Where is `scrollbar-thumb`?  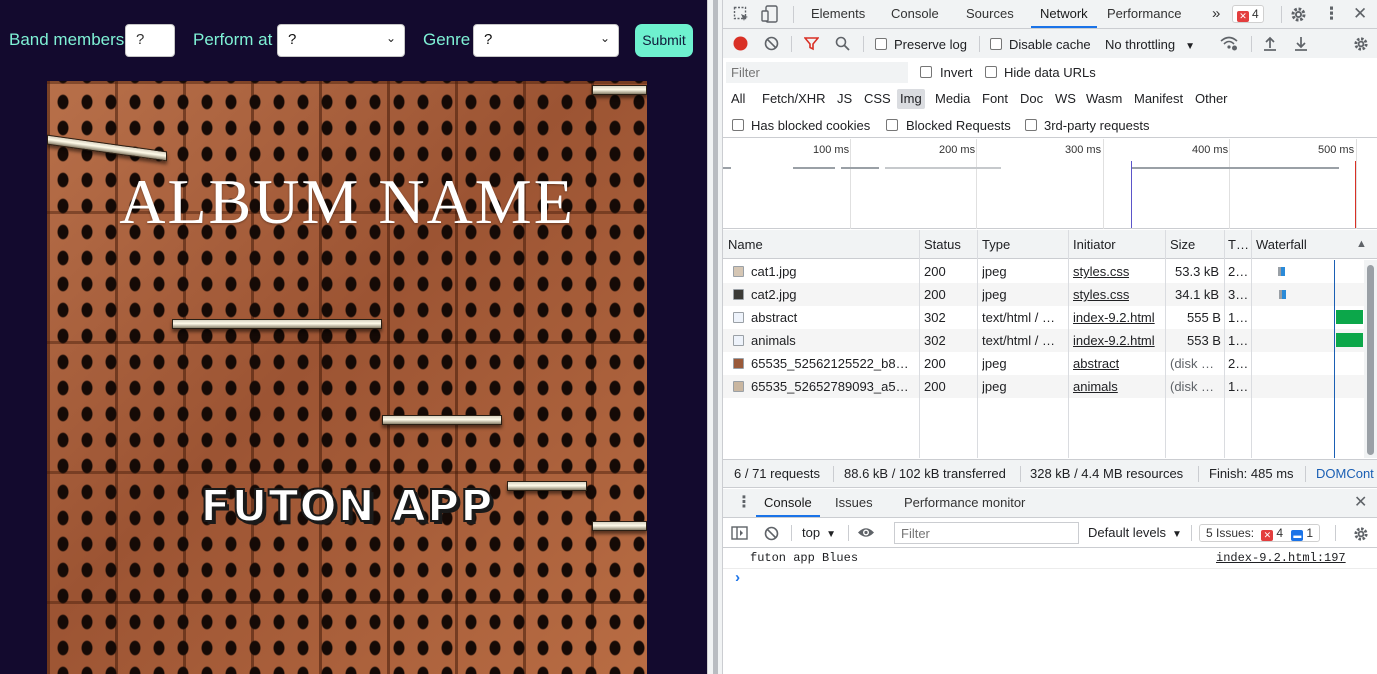
scrollbar-thumb is located at coordinates (1370, 360).